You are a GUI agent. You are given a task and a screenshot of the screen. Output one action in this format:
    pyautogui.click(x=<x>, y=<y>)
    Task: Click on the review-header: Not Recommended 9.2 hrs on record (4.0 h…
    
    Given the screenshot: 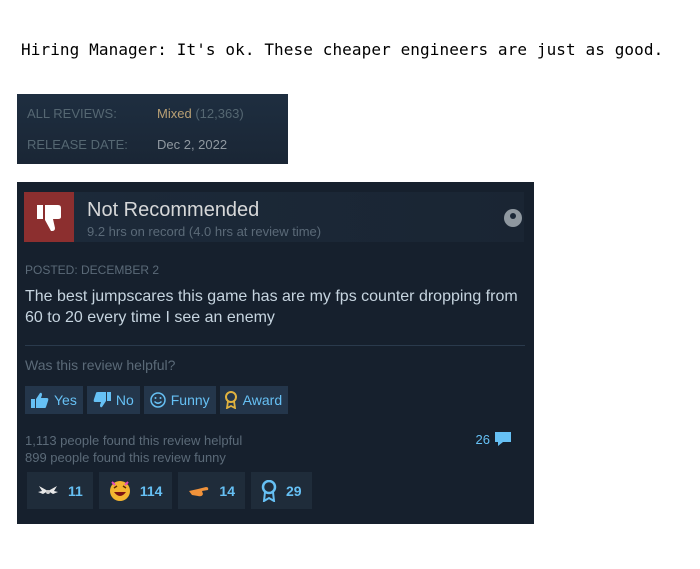 What is the action you would take?
    pyautogui.click(x=274, y=217)
    